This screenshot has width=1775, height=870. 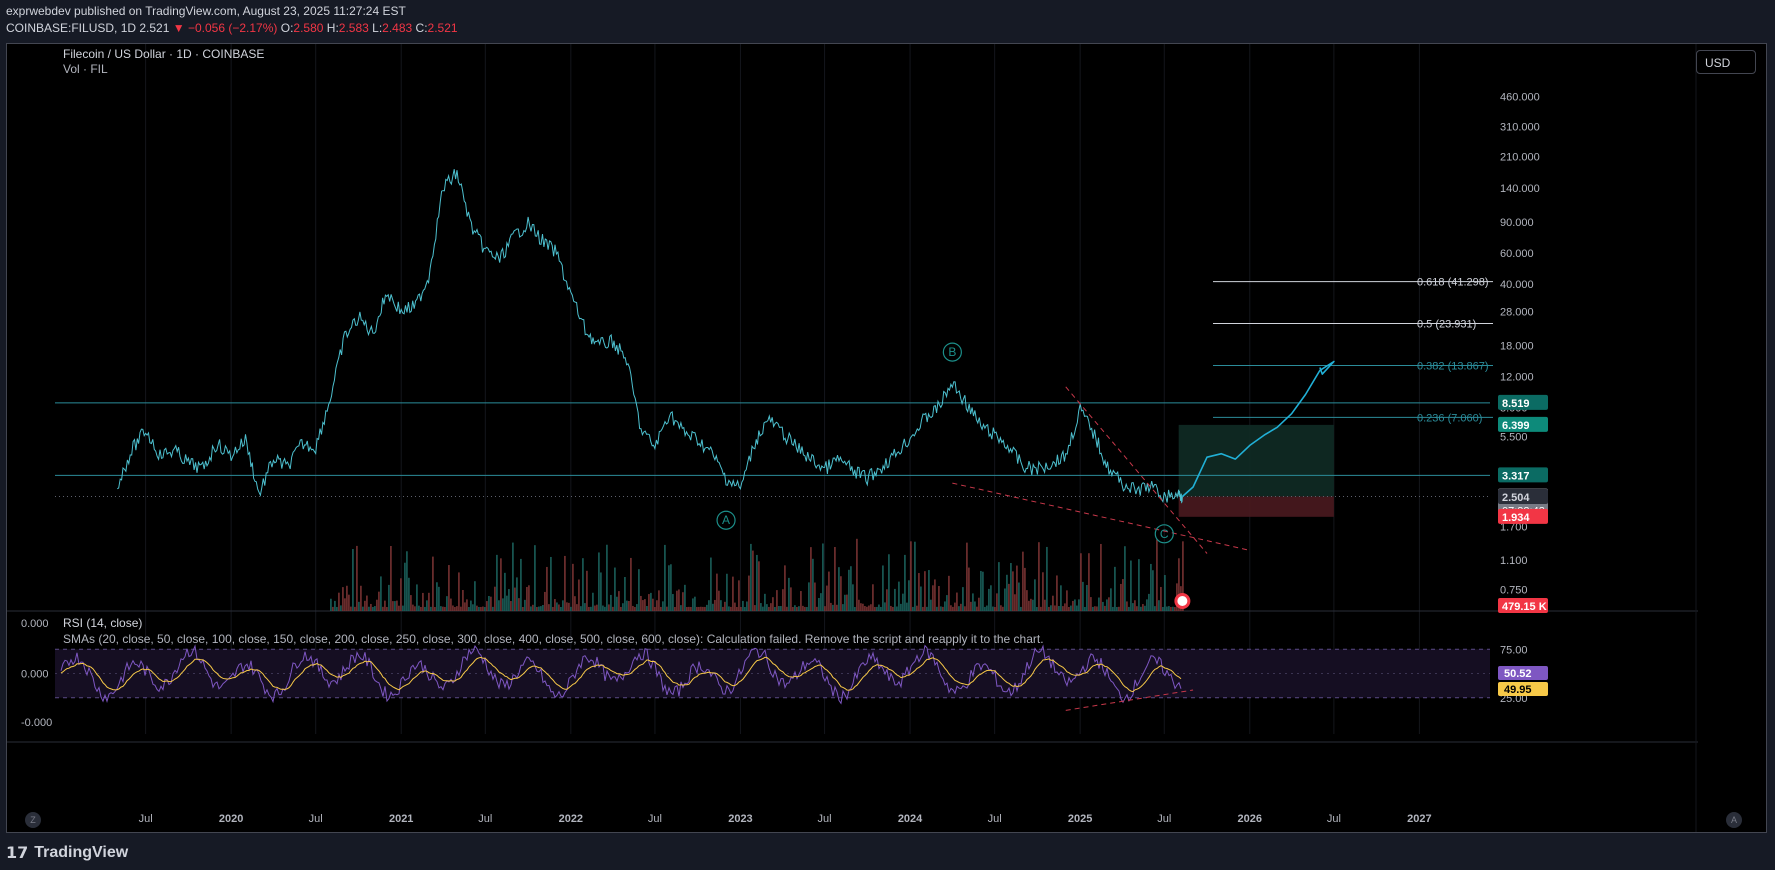 What do you see at coordinates (1164, 534) in the screenshot?
I see `wave-label-text: C` at bounding box center [1164, 534].